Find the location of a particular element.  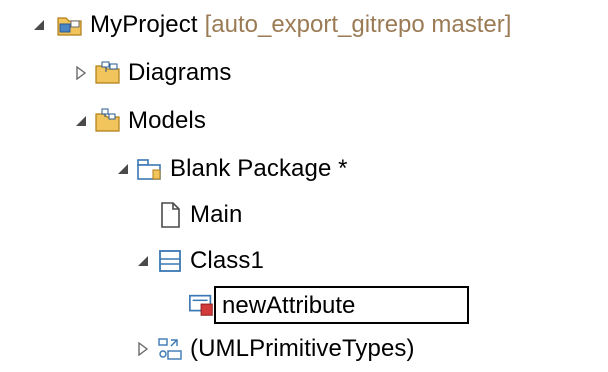

models-folder-icon is located at coordinates (108, 121).